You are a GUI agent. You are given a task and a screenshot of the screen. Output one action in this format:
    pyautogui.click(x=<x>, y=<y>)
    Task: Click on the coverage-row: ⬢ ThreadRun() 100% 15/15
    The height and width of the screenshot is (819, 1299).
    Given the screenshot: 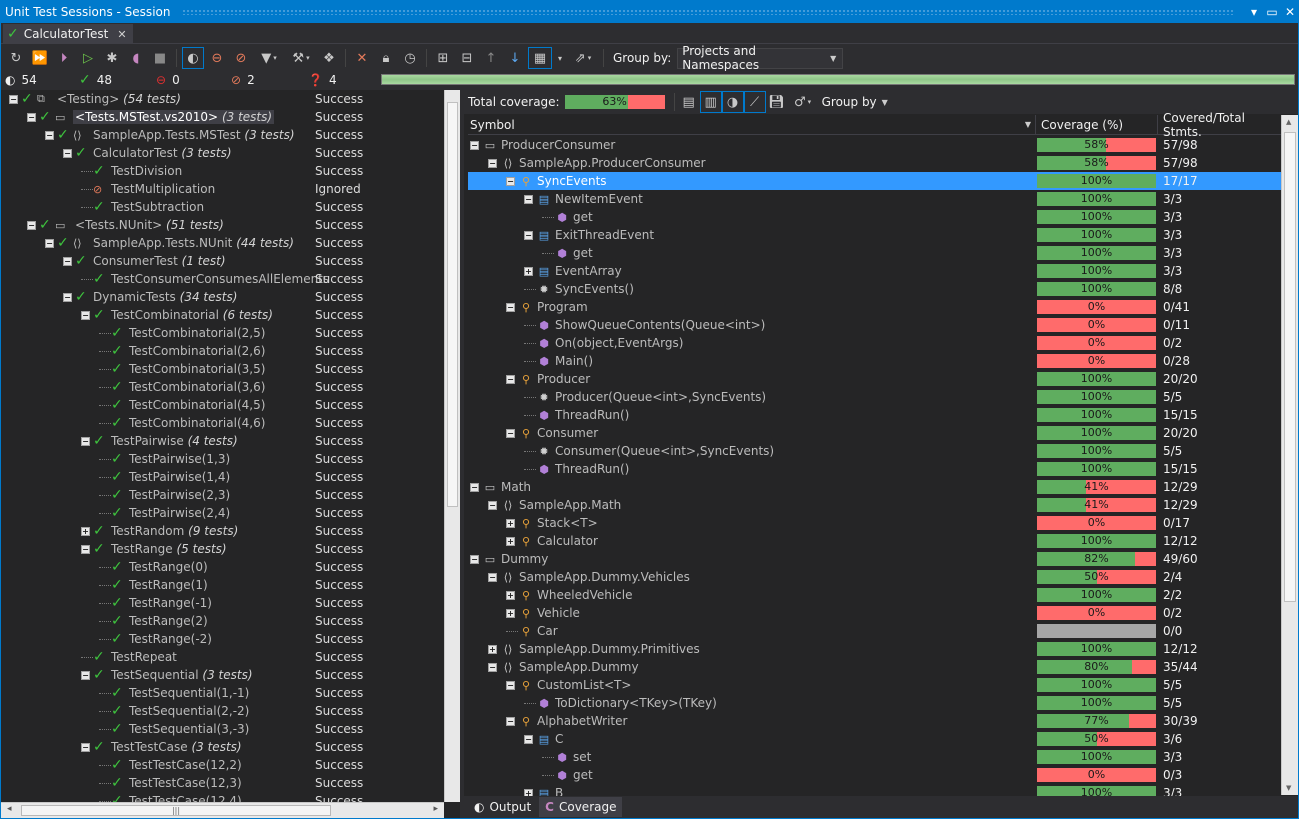 What is the action you would take?
    pyautogui.click(x=874, y=415)
    